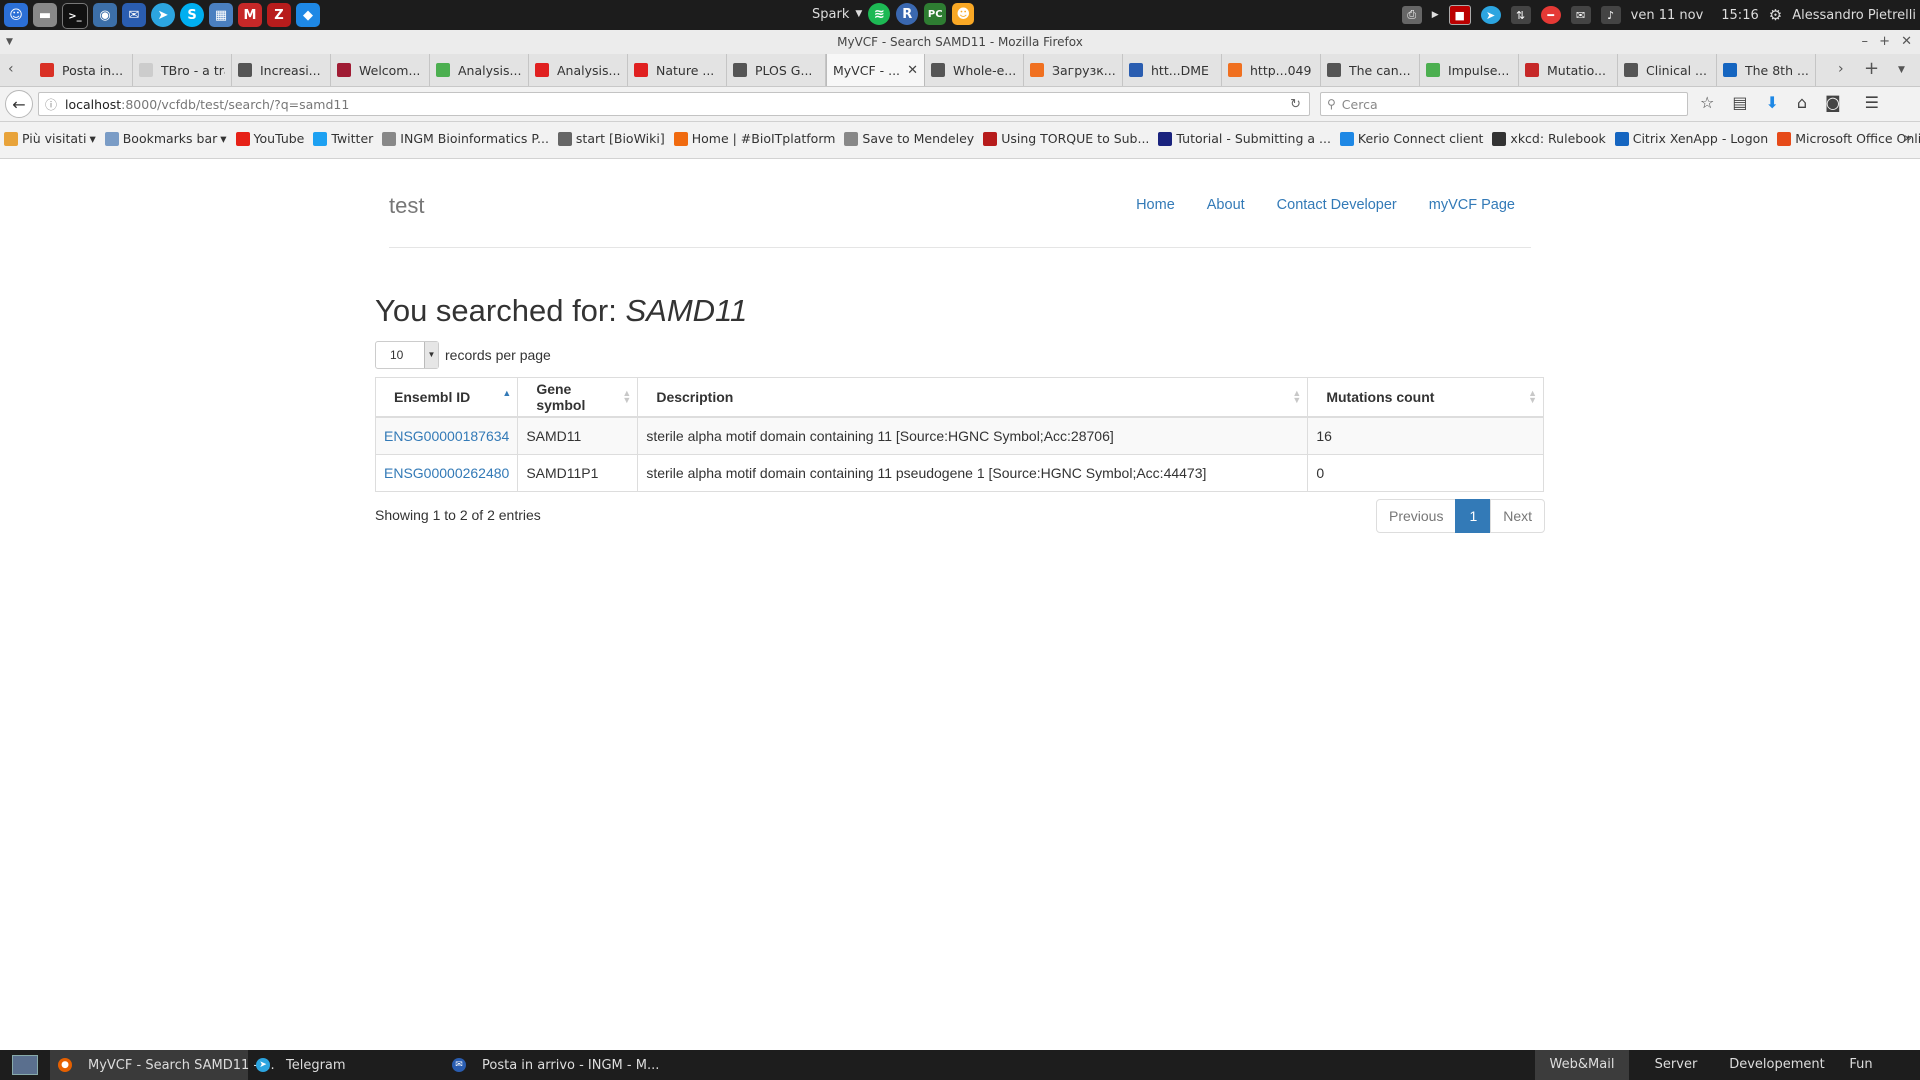  I want to click on close-window-icon: ✕, so click(1906, 42).